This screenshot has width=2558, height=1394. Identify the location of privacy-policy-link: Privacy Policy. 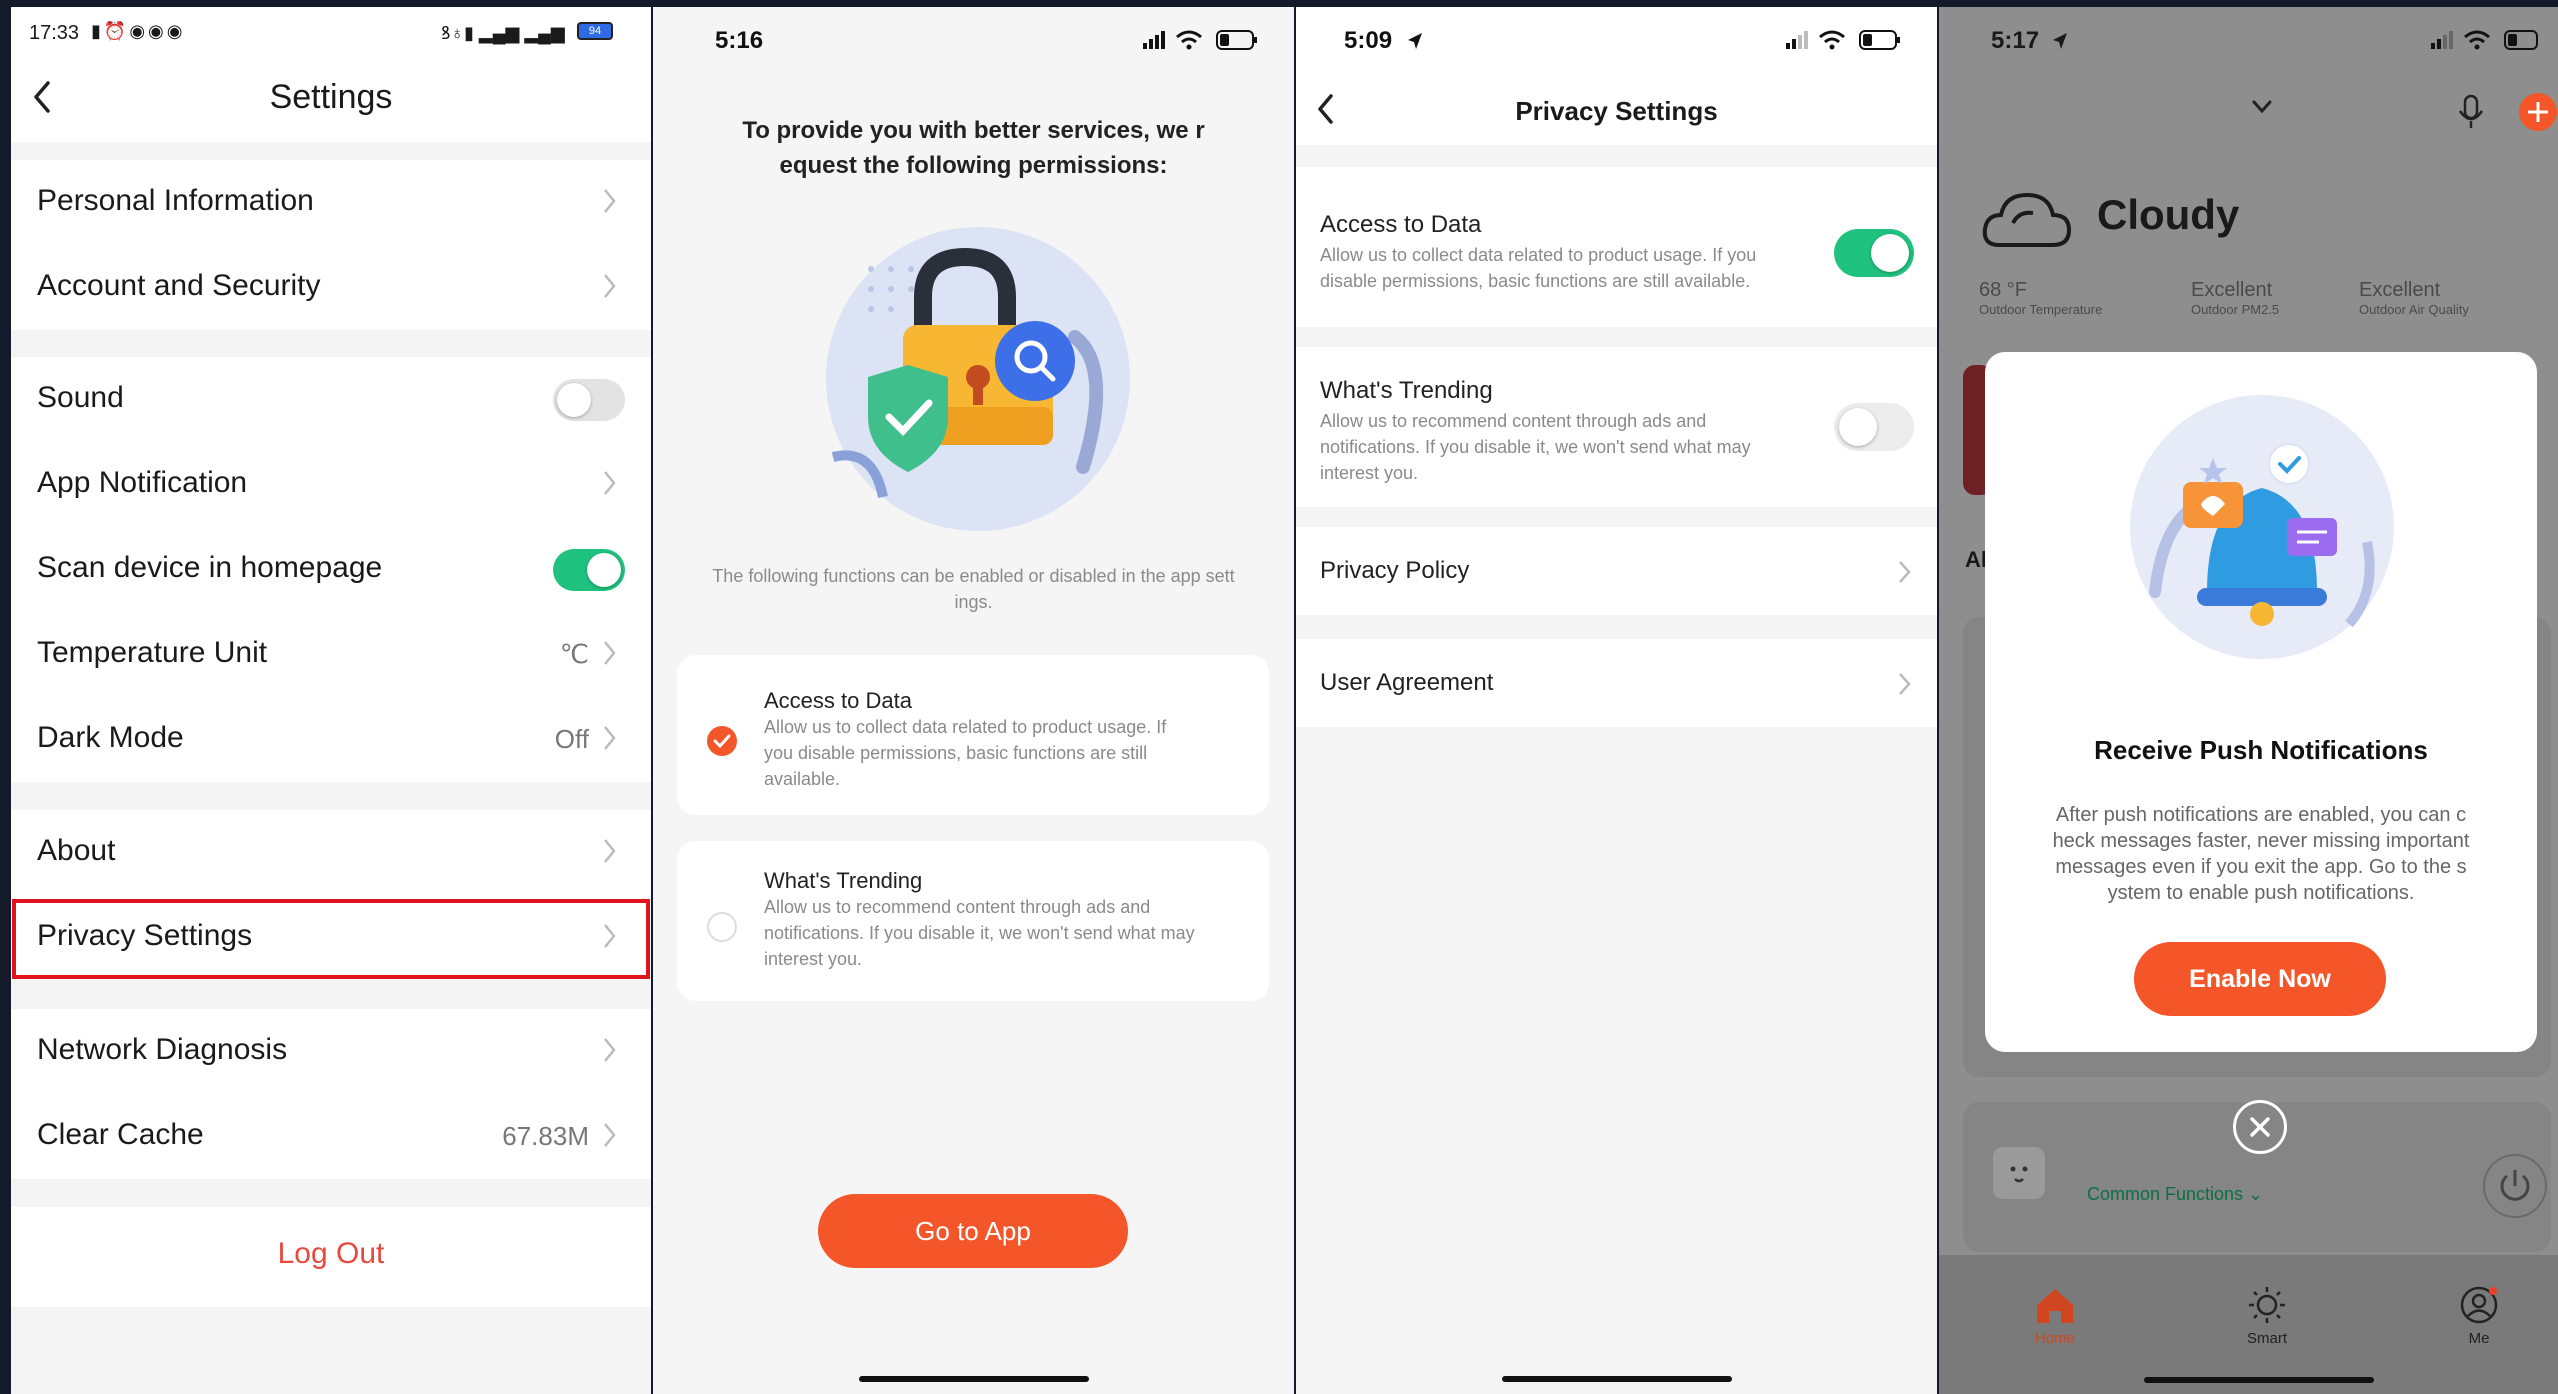
(1616, 571).